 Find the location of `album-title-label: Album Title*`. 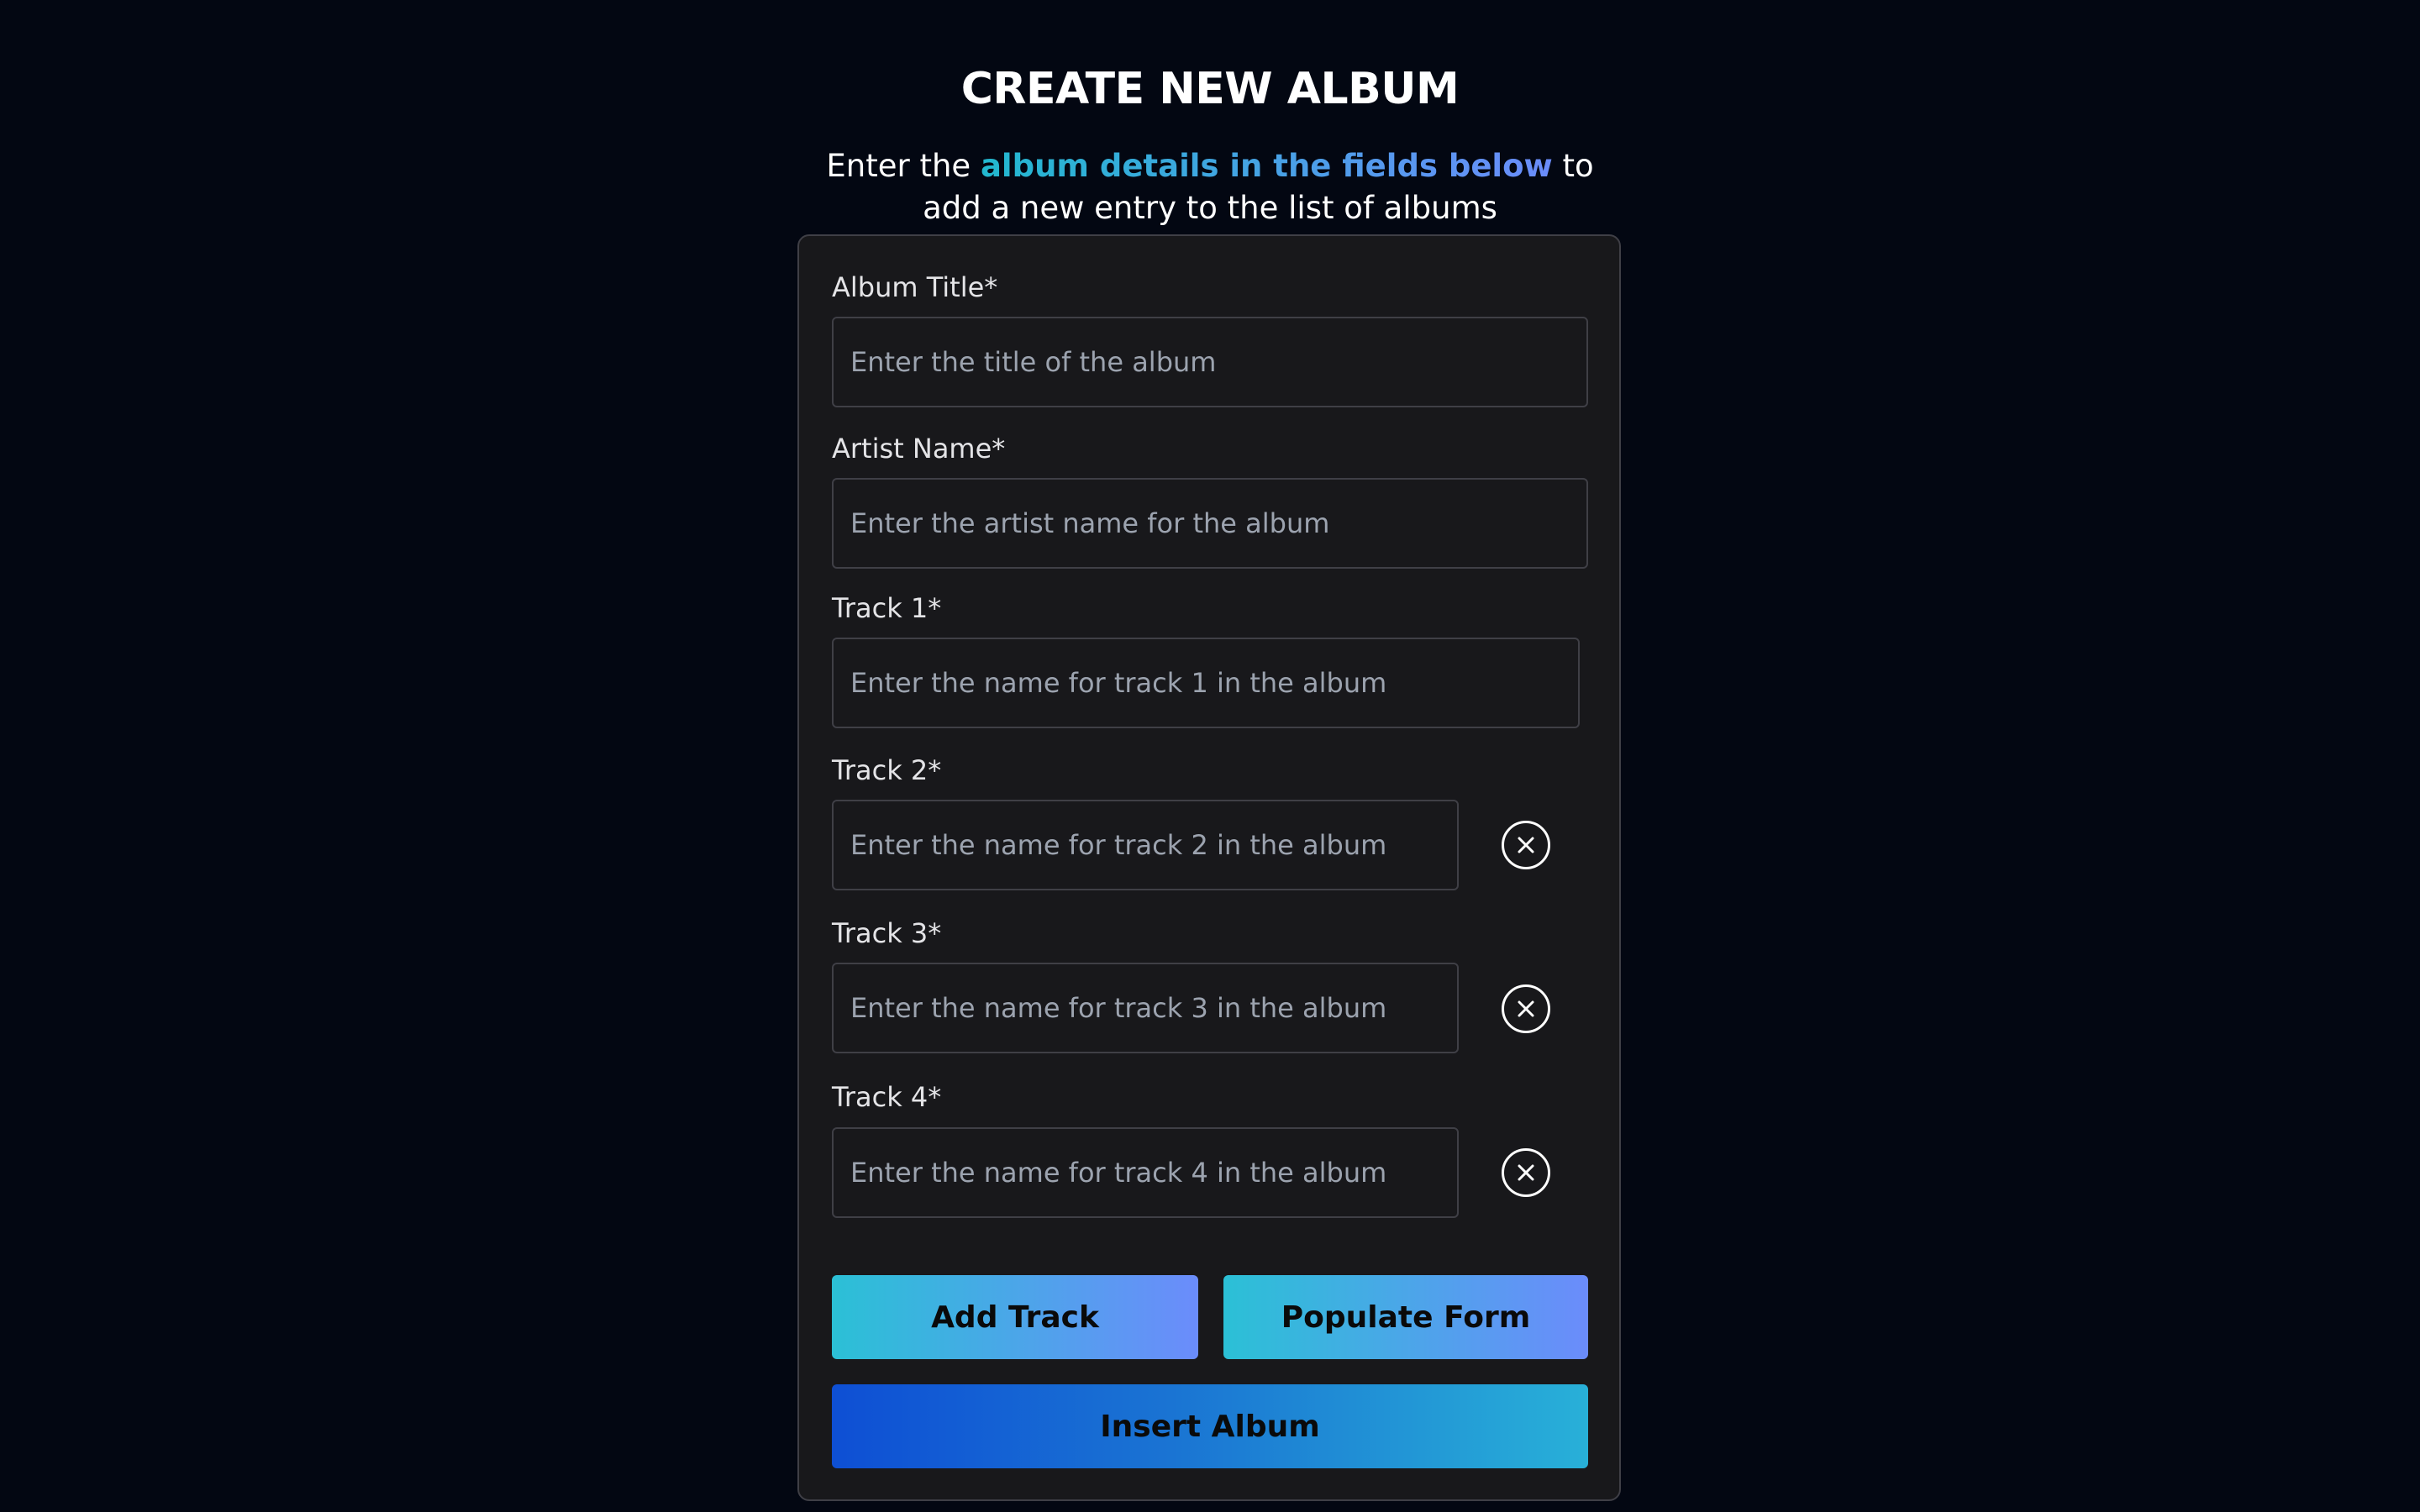

album-title-label: Album Title* is located at coordinates (915, 287).